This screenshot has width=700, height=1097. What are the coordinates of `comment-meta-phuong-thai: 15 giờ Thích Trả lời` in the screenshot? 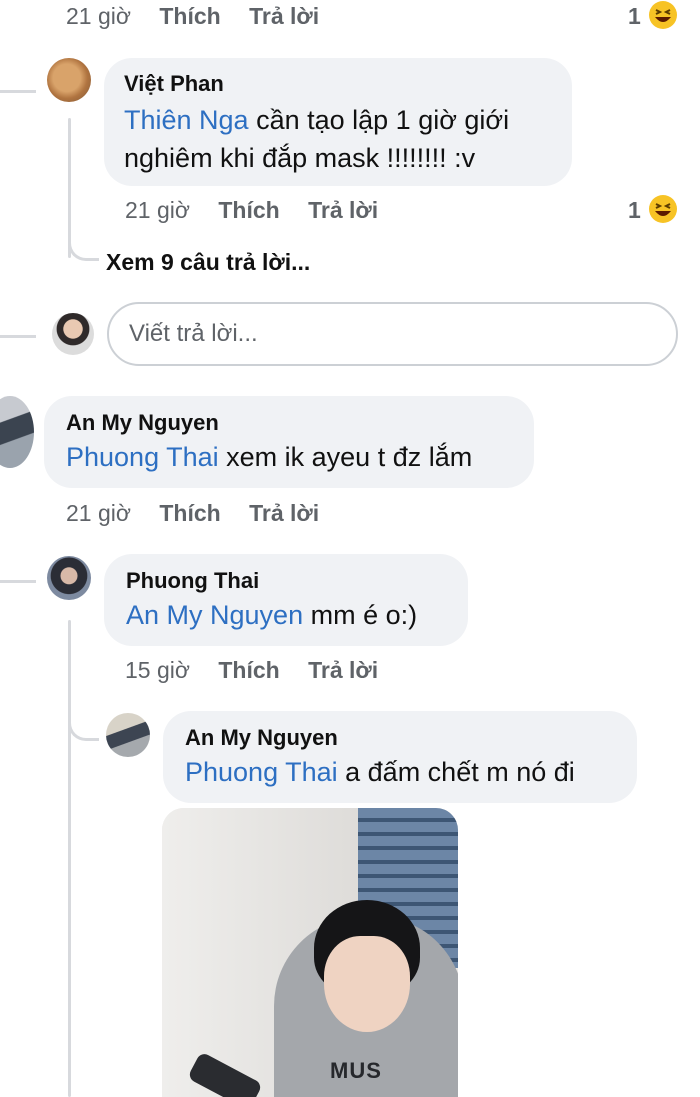 It's located at (251, 670).